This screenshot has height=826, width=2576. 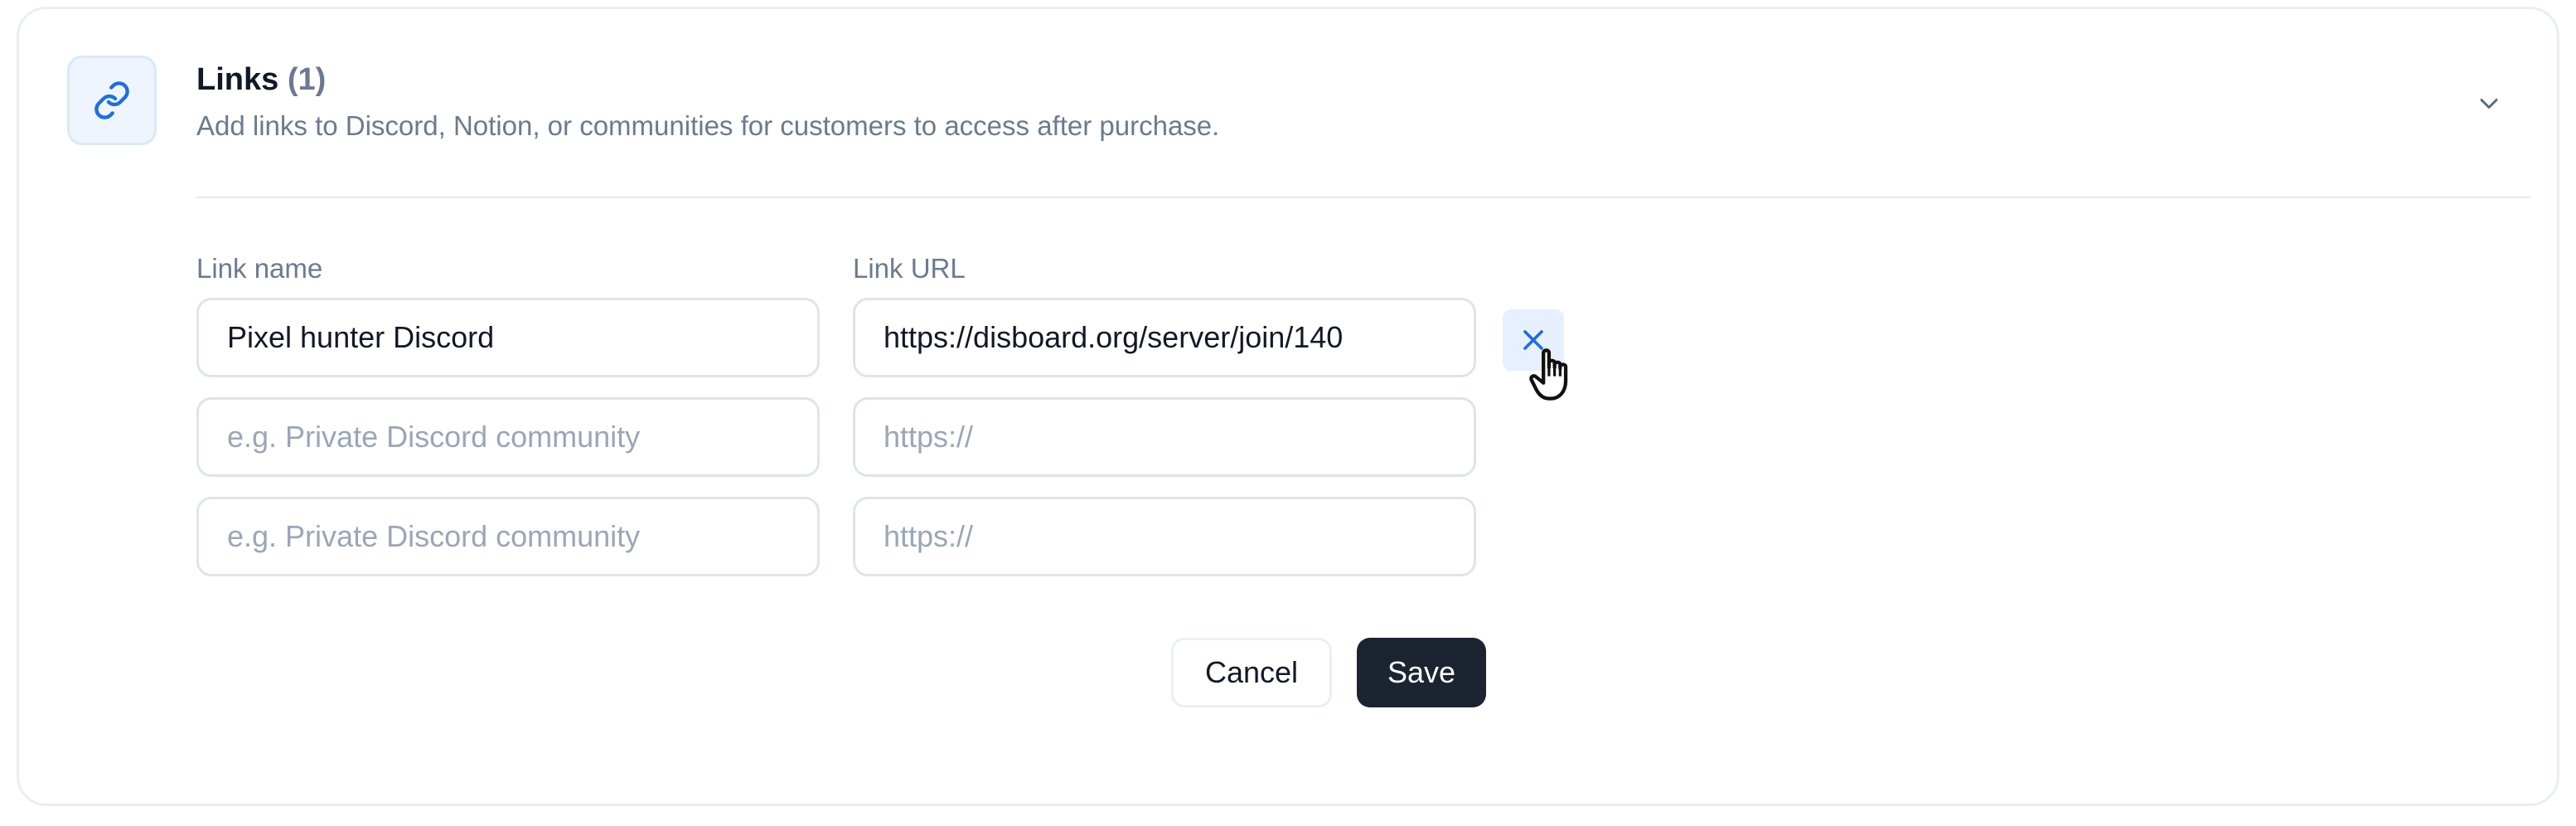 What do you see at coordinates (1363, 197) in the screenshot?
I see `section-divider` at bounding box center [1363, 197].